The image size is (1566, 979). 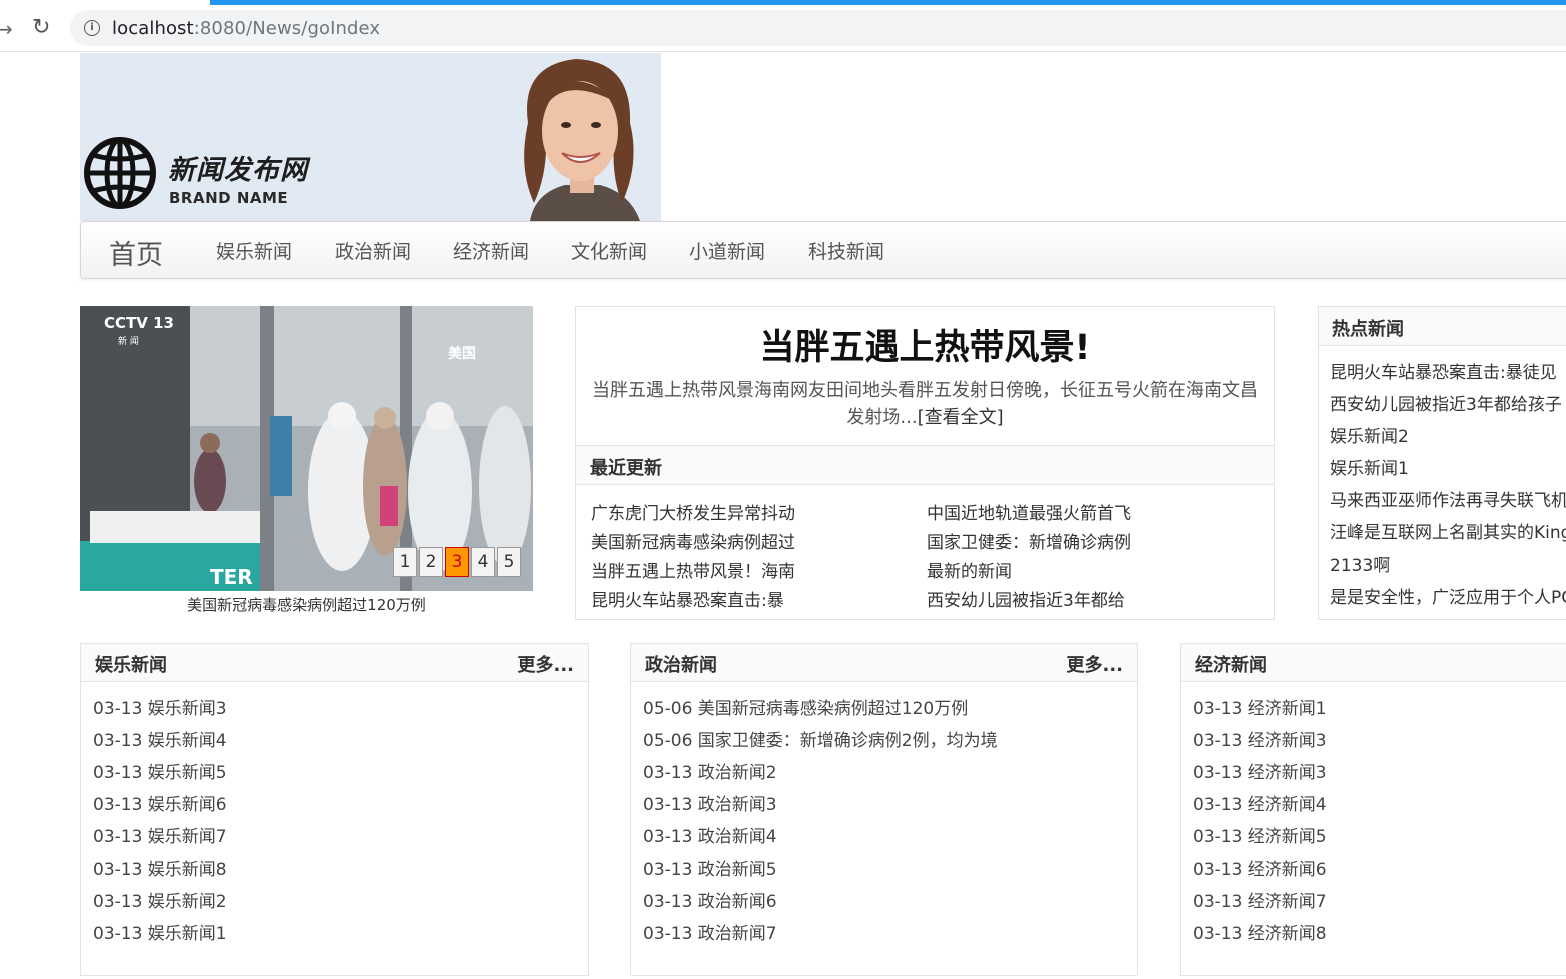 I want to click on site-info-icon: i, so click(x=92, y=28).